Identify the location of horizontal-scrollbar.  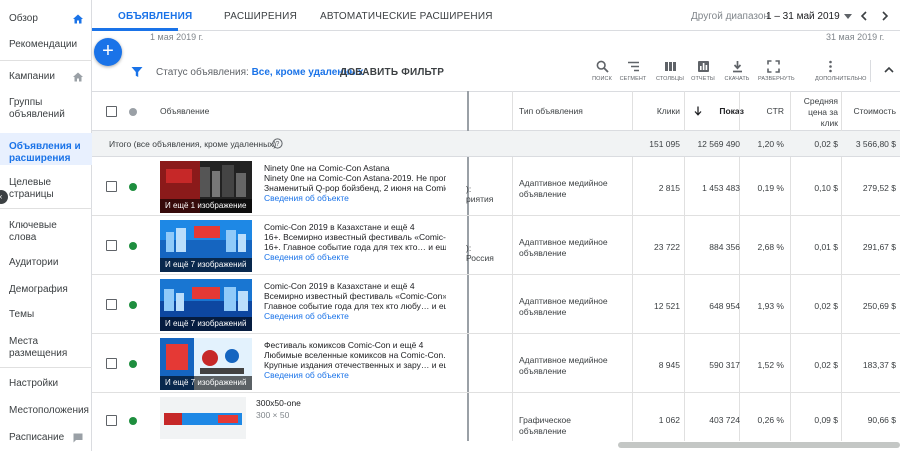
(759, 445).